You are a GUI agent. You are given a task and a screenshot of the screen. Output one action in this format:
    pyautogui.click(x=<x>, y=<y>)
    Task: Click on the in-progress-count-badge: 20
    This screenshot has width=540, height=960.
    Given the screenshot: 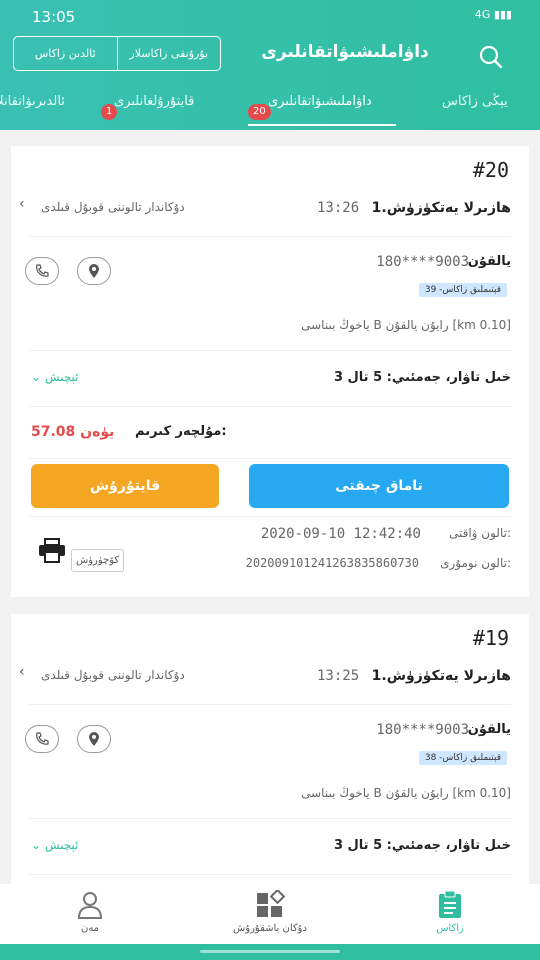 What is the action you would take?
    pyautogui.click(x=259, y=112)
    